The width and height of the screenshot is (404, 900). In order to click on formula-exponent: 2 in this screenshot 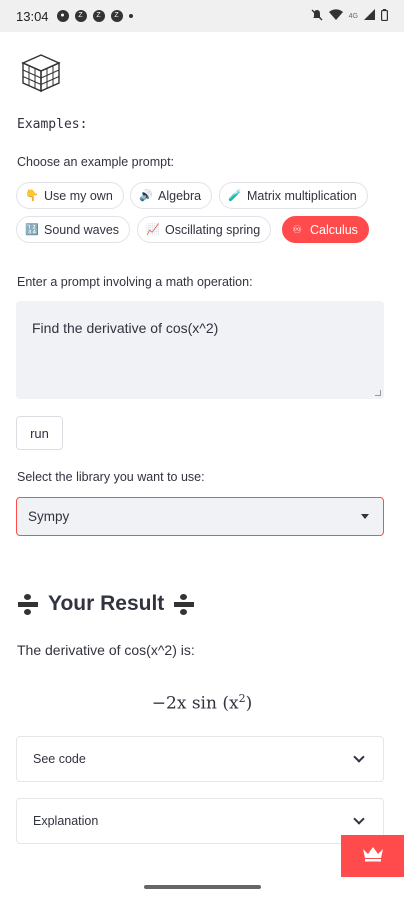, I will do `click(242, 698)`.